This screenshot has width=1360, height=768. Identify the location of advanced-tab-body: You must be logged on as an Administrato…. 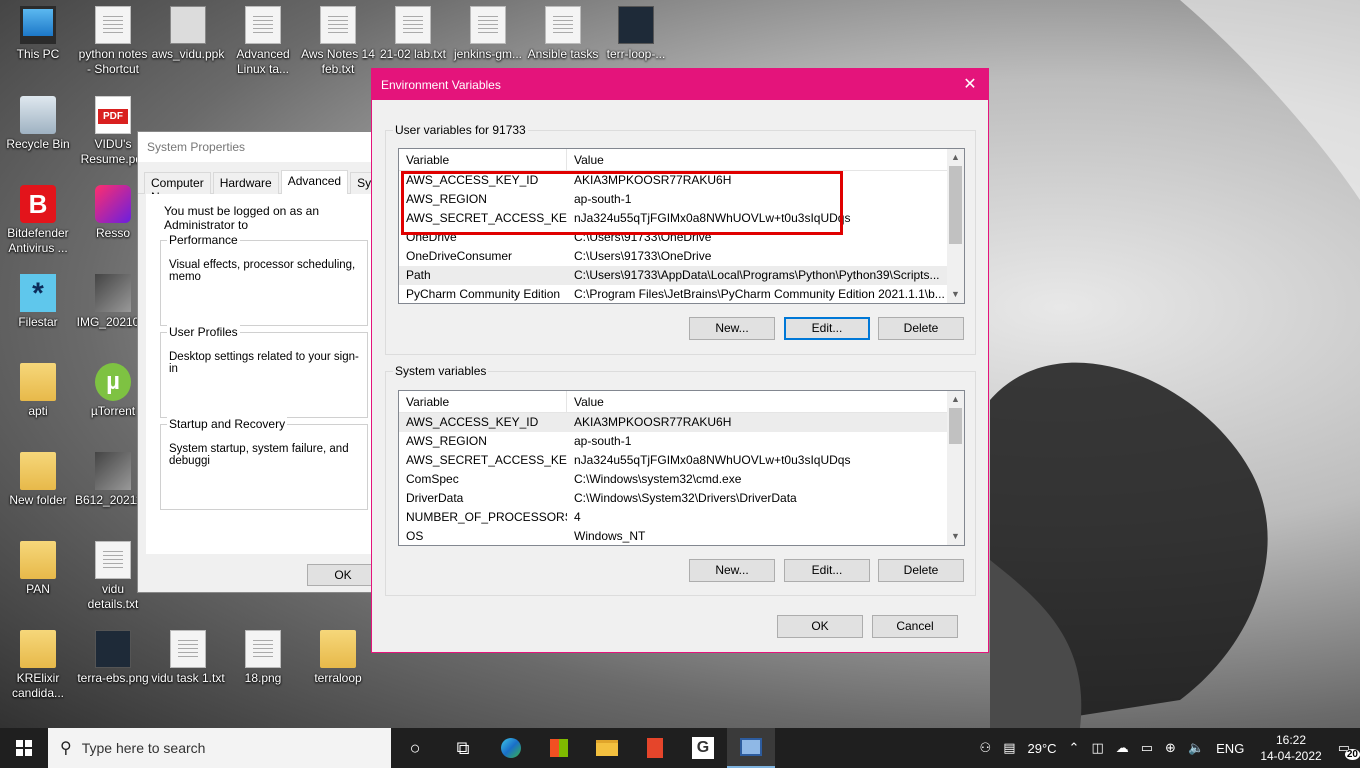
(266, 374).